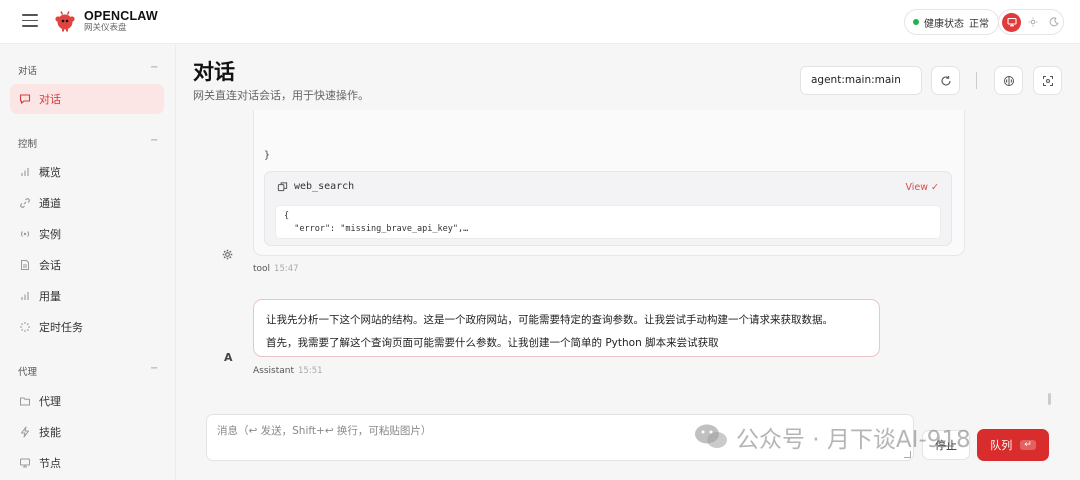 The width and height of the screenshot is (1080, 480). I want to click on sidebar-item-label: 对话, so click(50, 99).